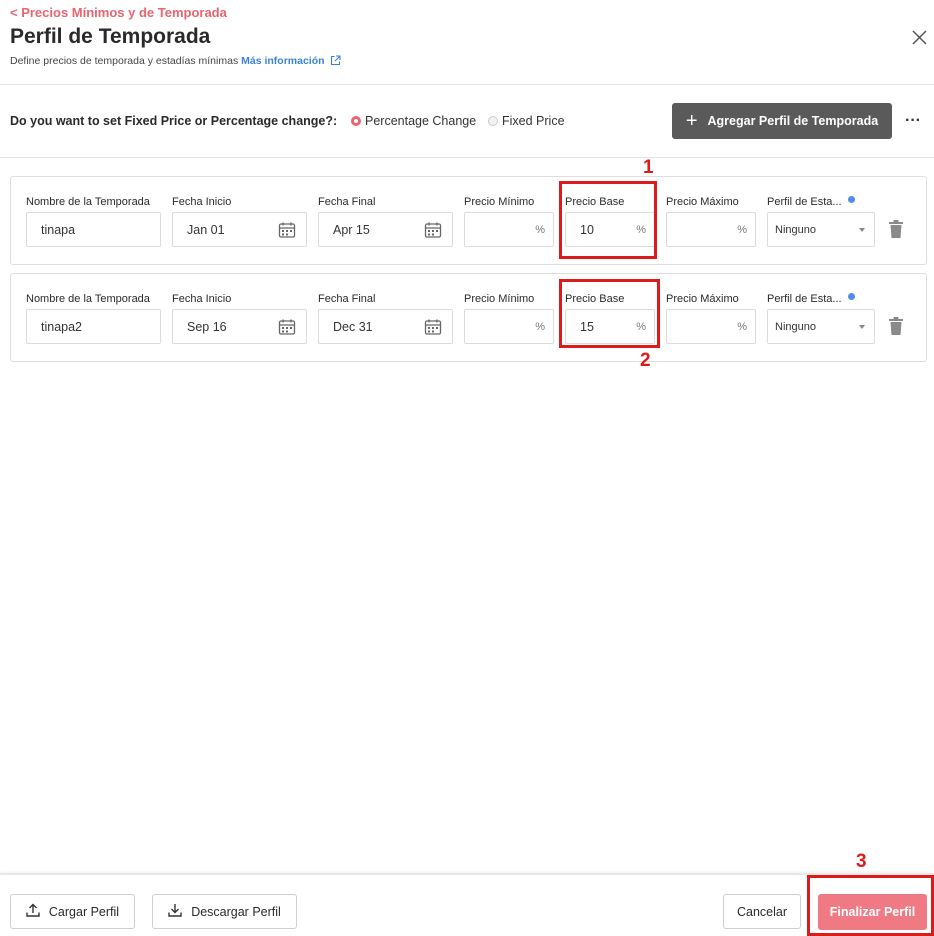  I want to click on finalize-profile-button: Finalizar Perfil, so click(872, 912).